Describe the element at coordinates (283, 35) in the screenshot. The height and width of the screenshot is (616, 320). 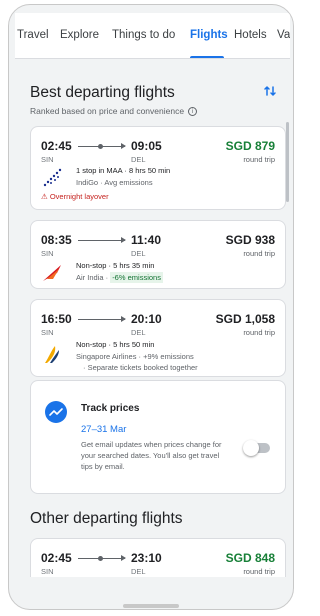
I see `tab-vacation: Vaca` at that location.